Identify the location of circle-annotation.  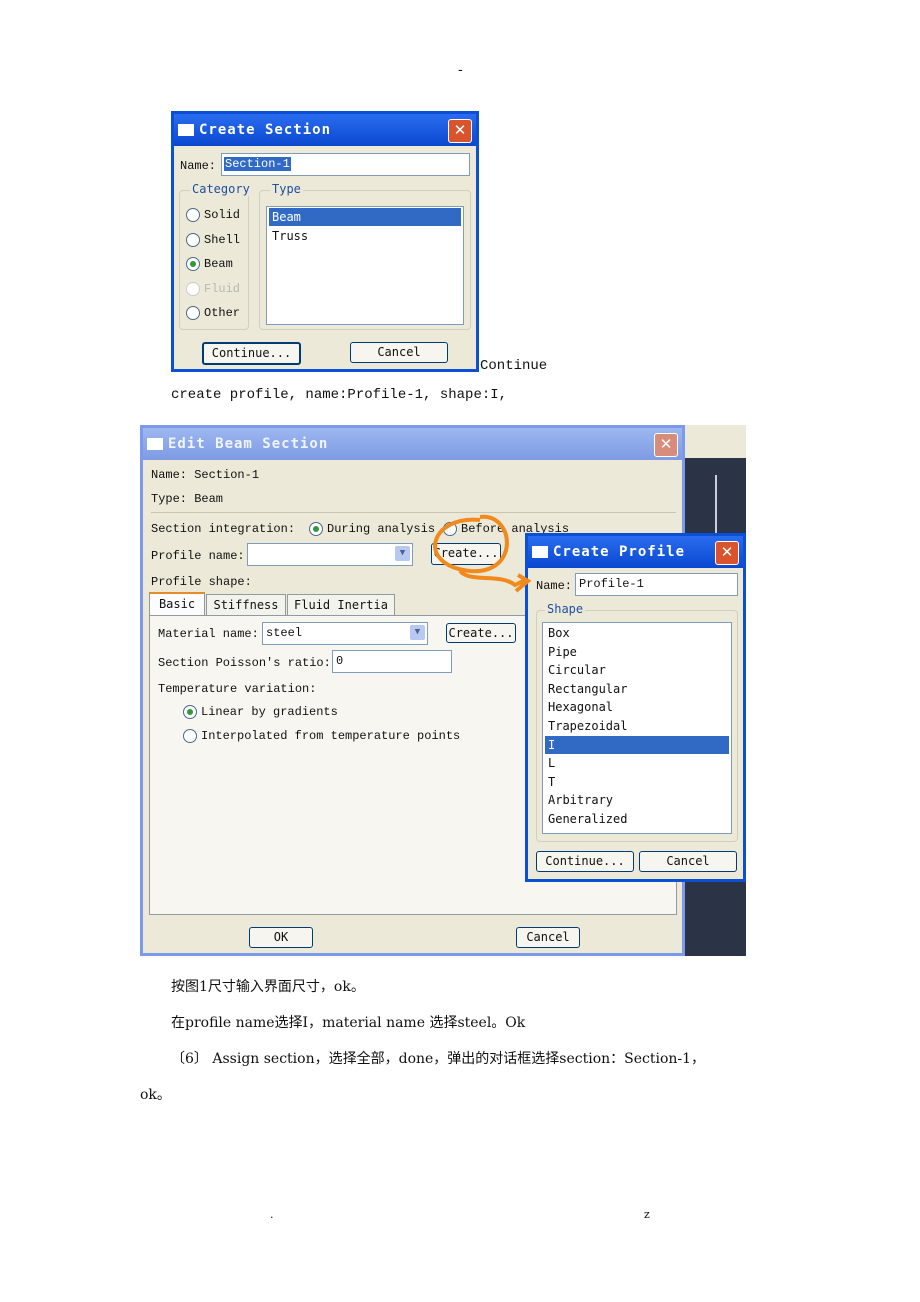
(471, 544).